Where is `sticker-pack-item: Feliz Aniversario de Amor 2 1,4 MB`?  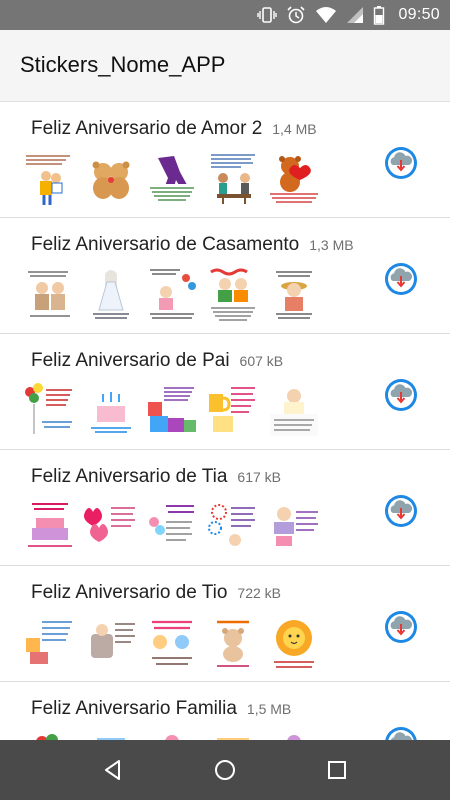
sticker-pack-item: Feliz Aniversario de Amor 2 1,4 MB is located at coordinates (225, 160).